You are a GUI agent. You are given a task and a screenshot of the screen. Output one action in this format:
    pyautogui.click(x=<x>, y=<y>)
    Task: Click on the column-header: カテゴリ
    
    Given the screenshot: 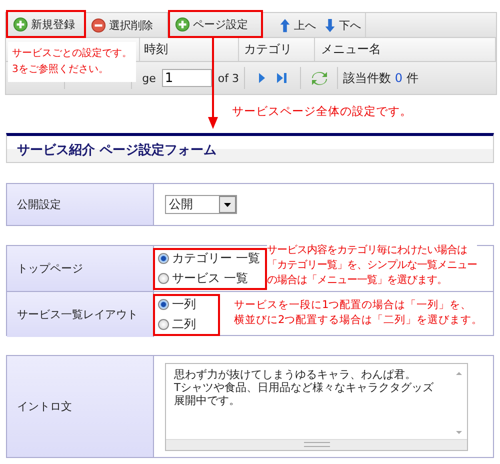 What is the action you would take?
    pyautogui.click(x=277, y=49)
    